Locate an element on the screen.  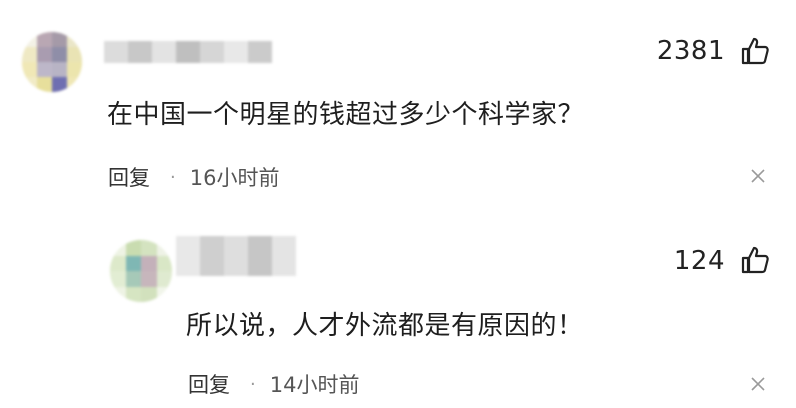
comment-meta: 回复 · 16小时前 is located at coordinates (193, 177).